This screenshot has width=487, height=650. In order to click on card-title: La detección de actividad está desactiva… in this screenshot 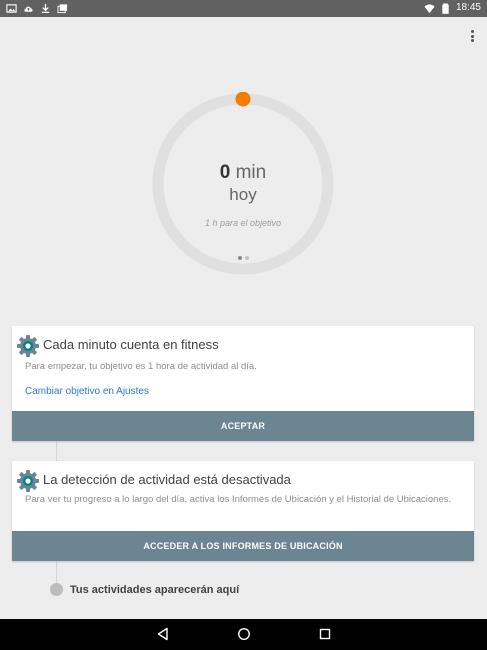, I will do `click(167, 479)`.